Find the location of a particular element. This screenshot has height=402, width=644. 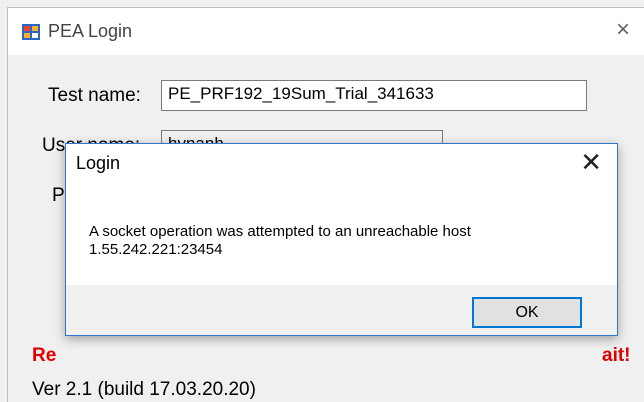

warning-text-end: ait! is located at coordinates (616, 355).